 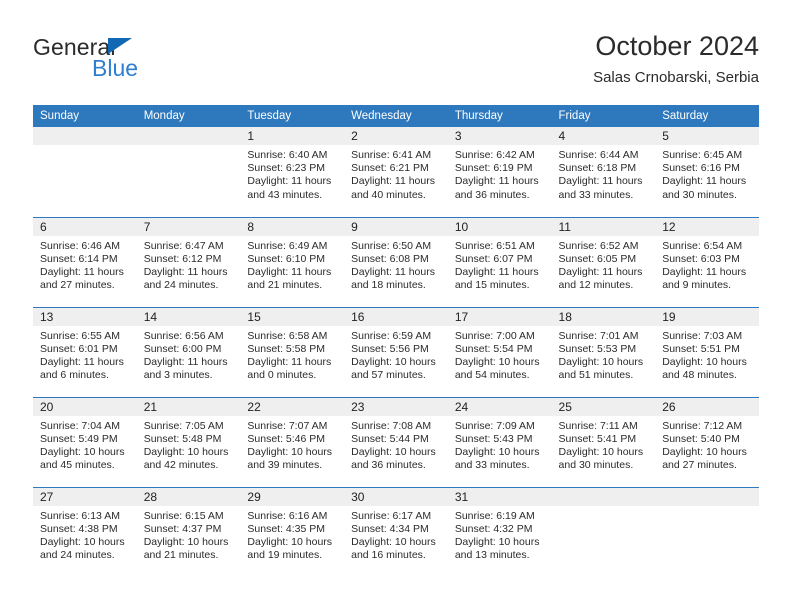 I want to click on sunset-text: Sunset: 6:07 PM, so click(x=493, y=258).